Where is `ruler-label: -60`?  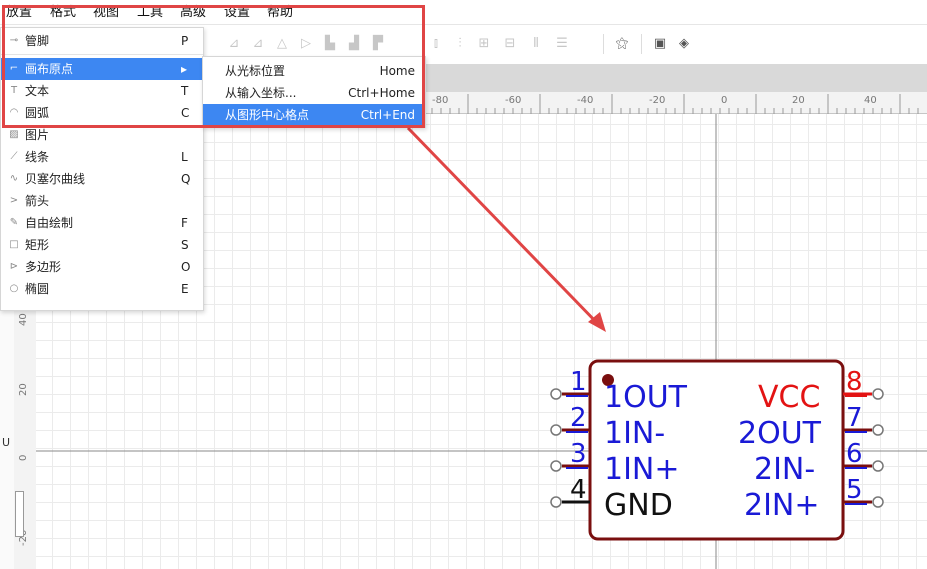 ruler-label: -60 is located at coordinates (513, 100).